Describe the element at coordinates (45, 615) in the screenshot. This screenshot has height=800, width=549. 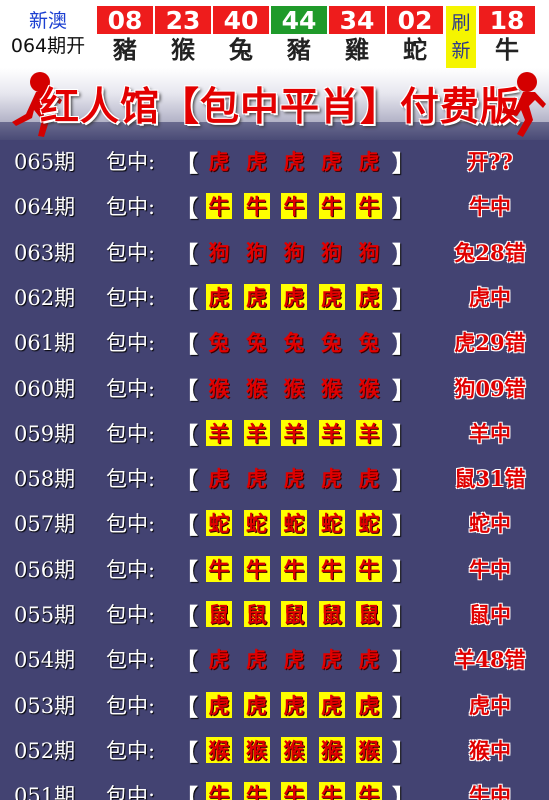
I see `row-issue: 055期` at that location.